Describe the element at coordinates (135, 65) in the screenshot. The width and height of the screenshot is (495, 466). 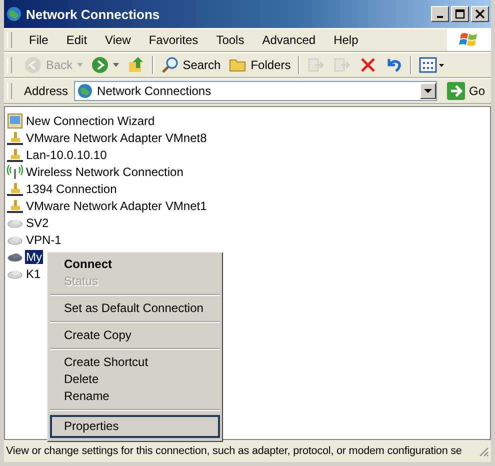
I see `folder-up-icon` at that location.